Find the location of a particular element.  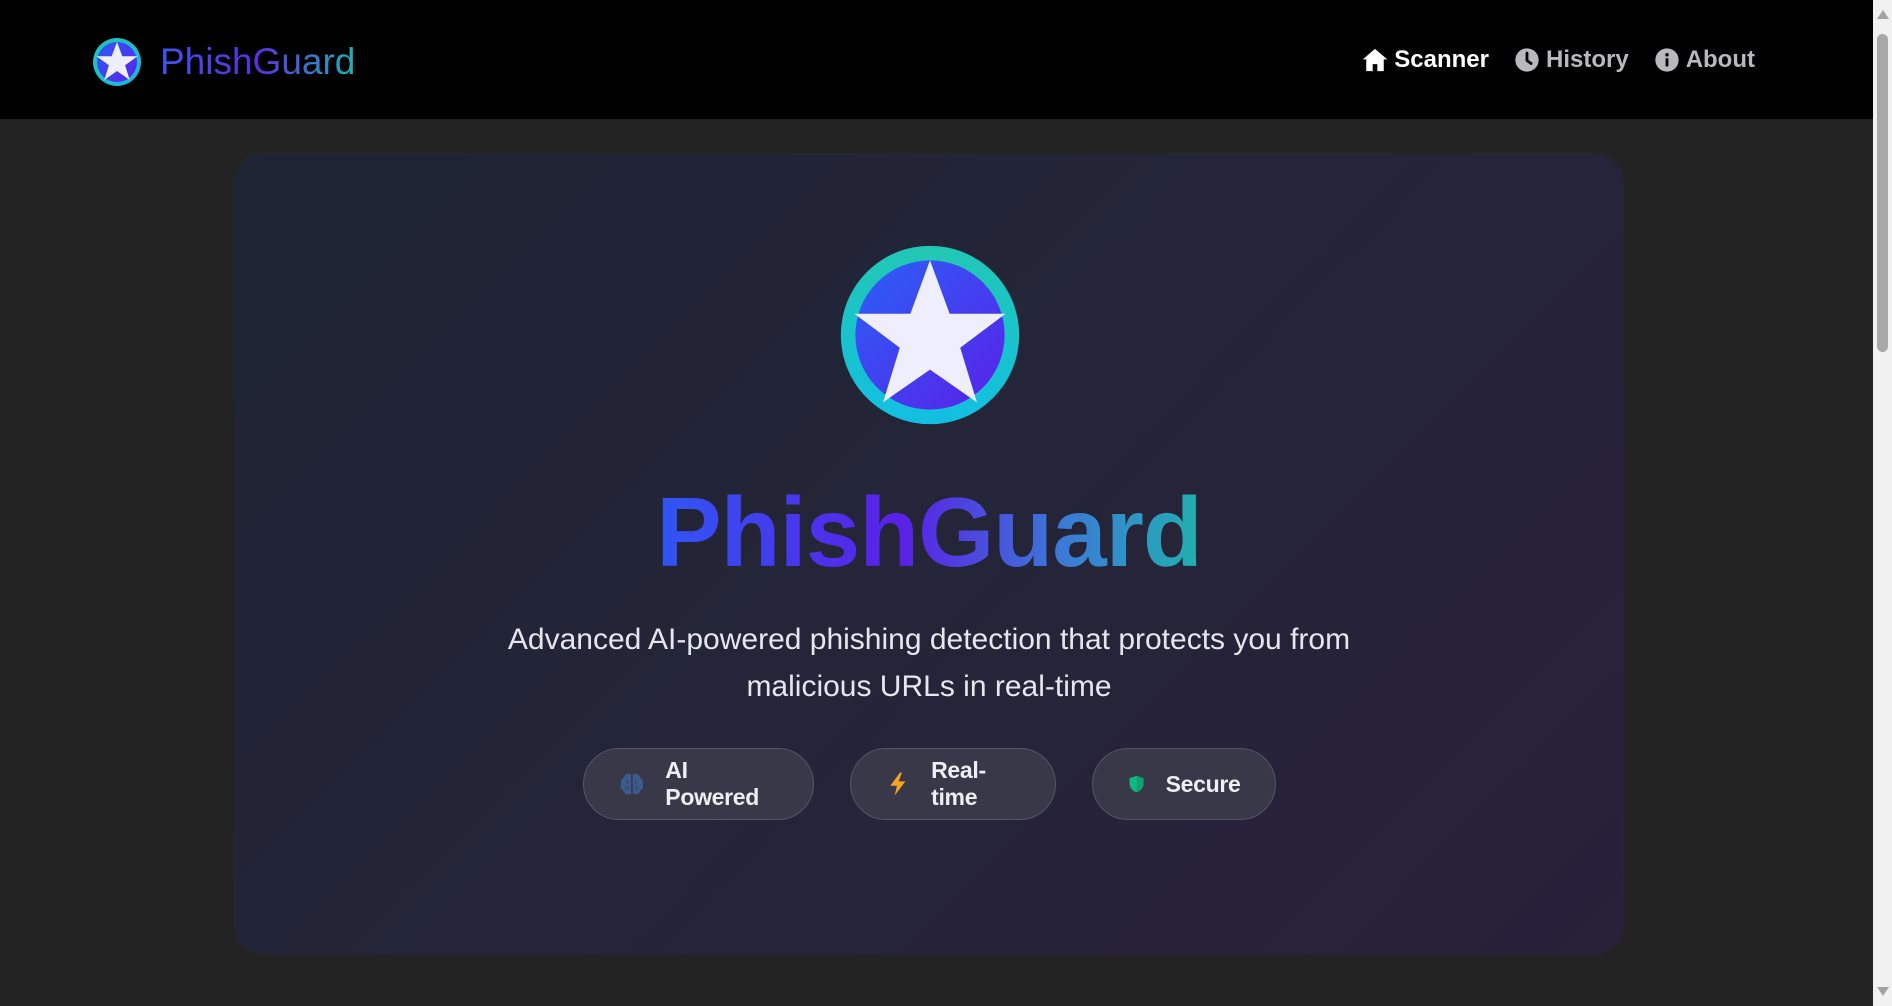

info-icon is located at coordinates (1667, 60).